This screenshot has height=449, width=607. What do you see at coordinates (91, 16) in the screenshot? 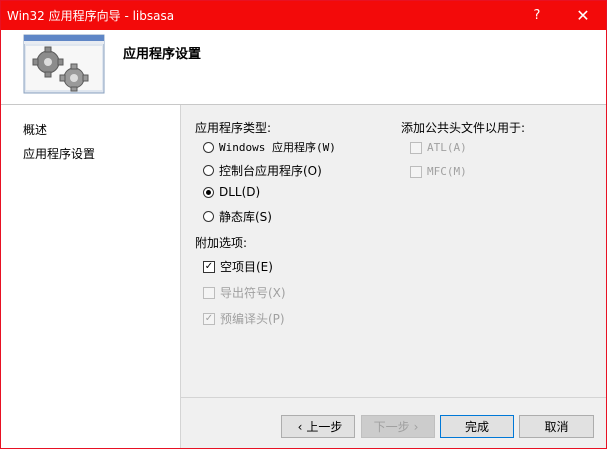
I see `window-title: Win32 应用程序向导 - libsasa` at bounding box center [91, 16].